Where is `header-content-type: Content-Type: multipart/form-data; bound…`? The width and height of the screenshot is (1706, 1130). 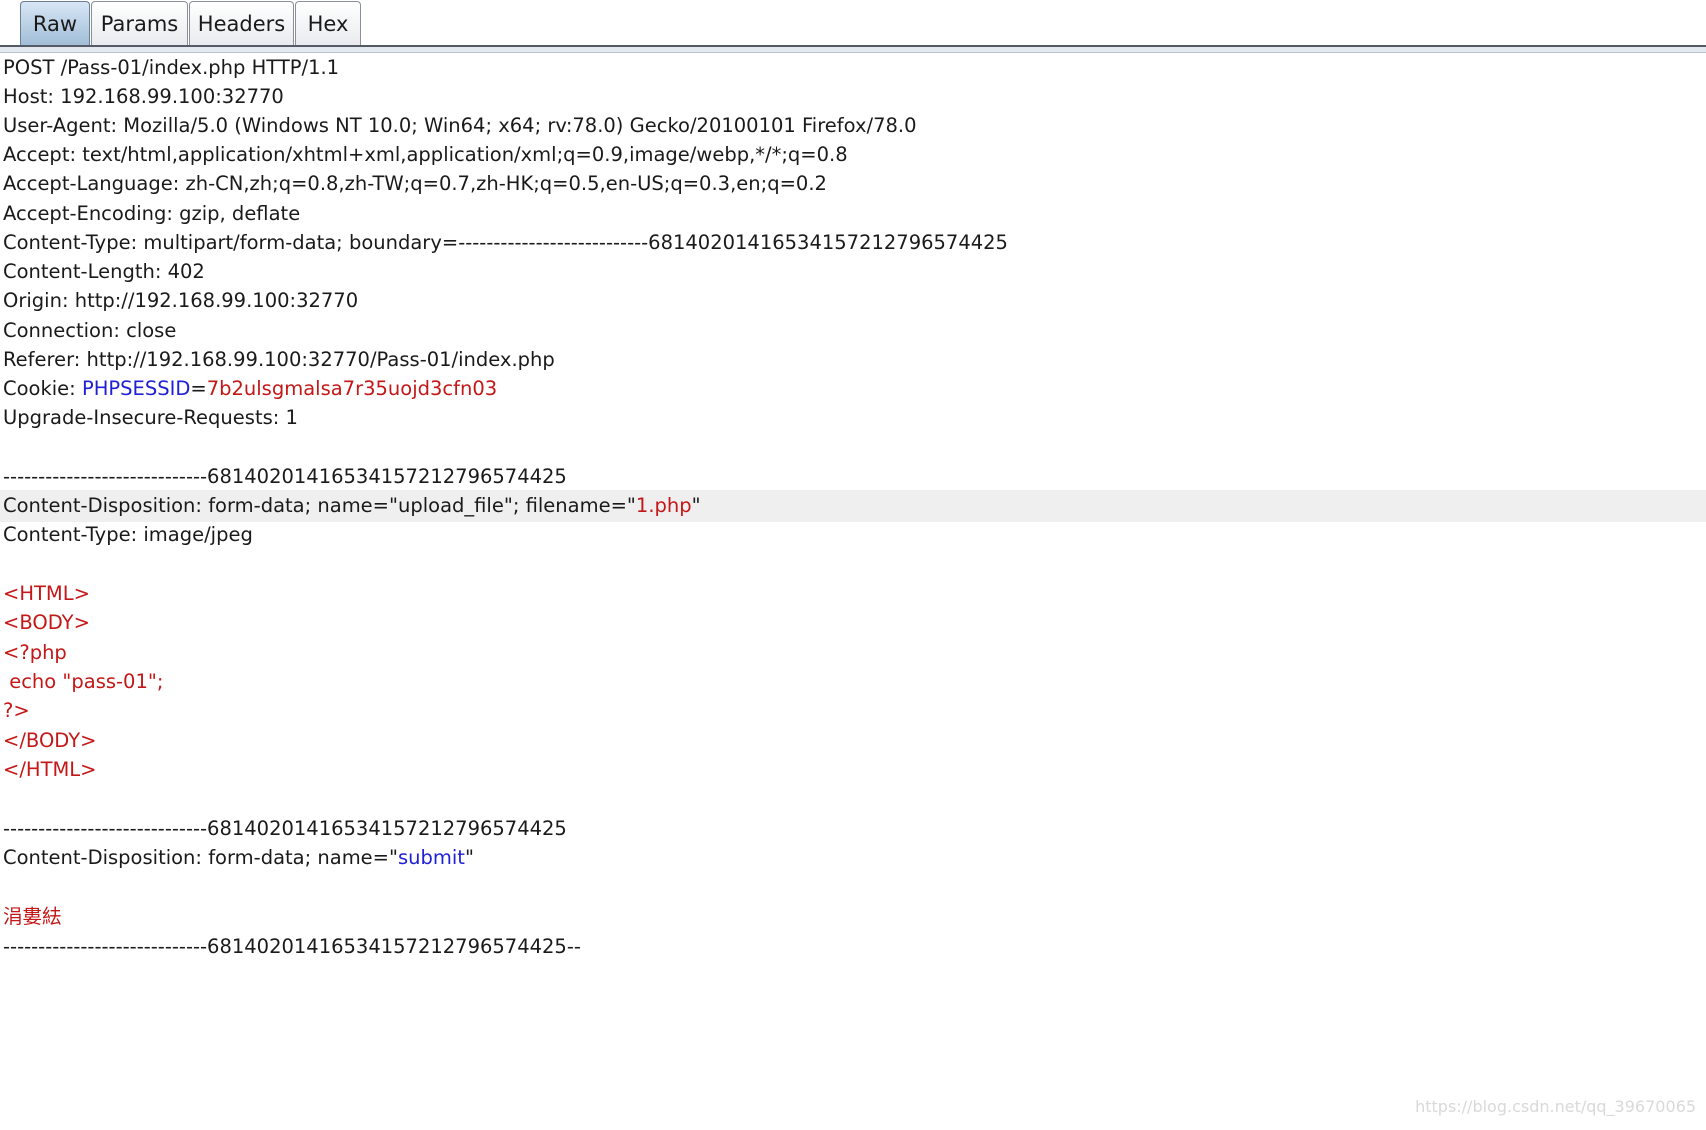
header-content-type: Content-Type: multipart/form-data; bound… is located at coordinates (505, 242).